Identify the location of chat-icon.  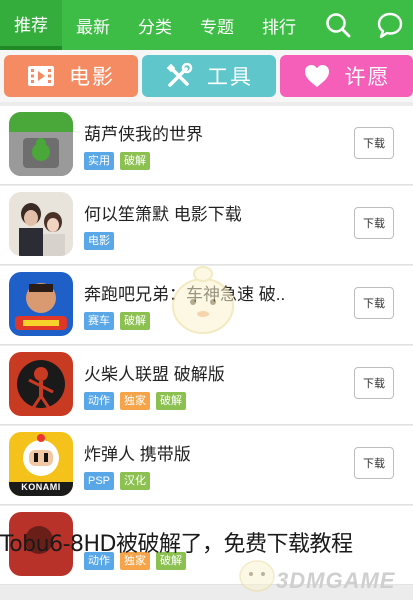
(390, 25).